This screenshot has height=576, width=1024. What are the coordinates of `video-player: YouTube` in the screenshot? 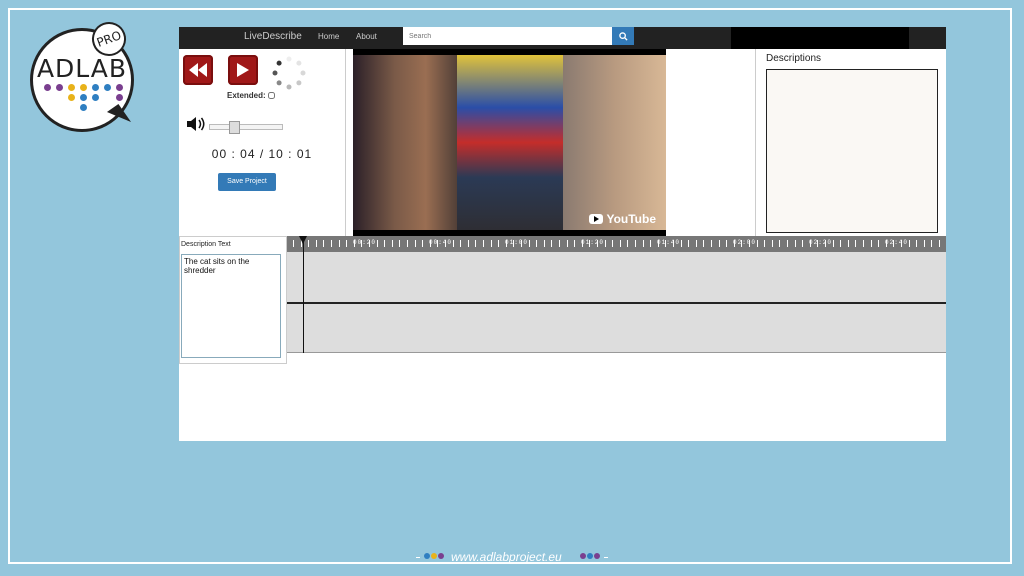 It's located at (509, 142).